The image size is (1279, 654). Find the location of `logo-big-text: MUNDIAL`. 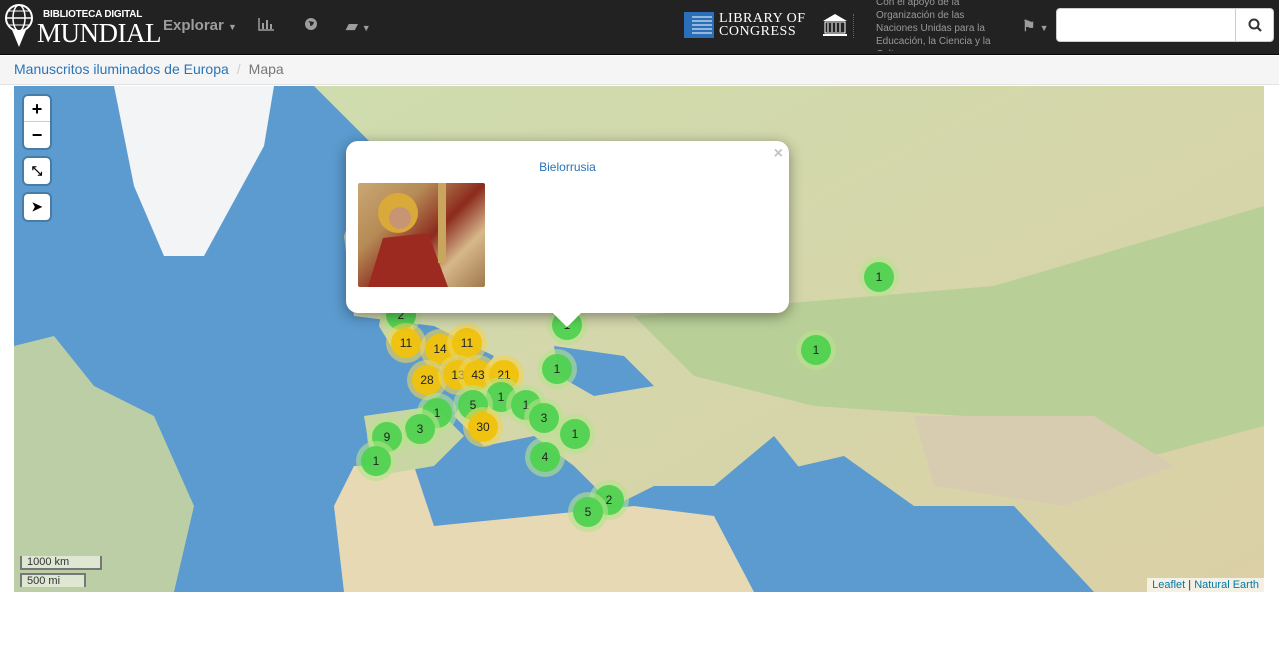

logo-big-text: MUNDIAL is located at coordinates (99, 33).